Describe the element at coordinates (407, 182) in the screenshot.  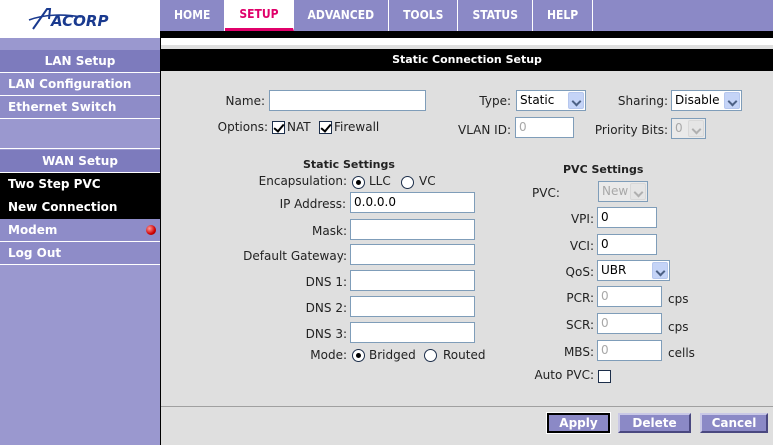
I see `vc-radio` at that location.